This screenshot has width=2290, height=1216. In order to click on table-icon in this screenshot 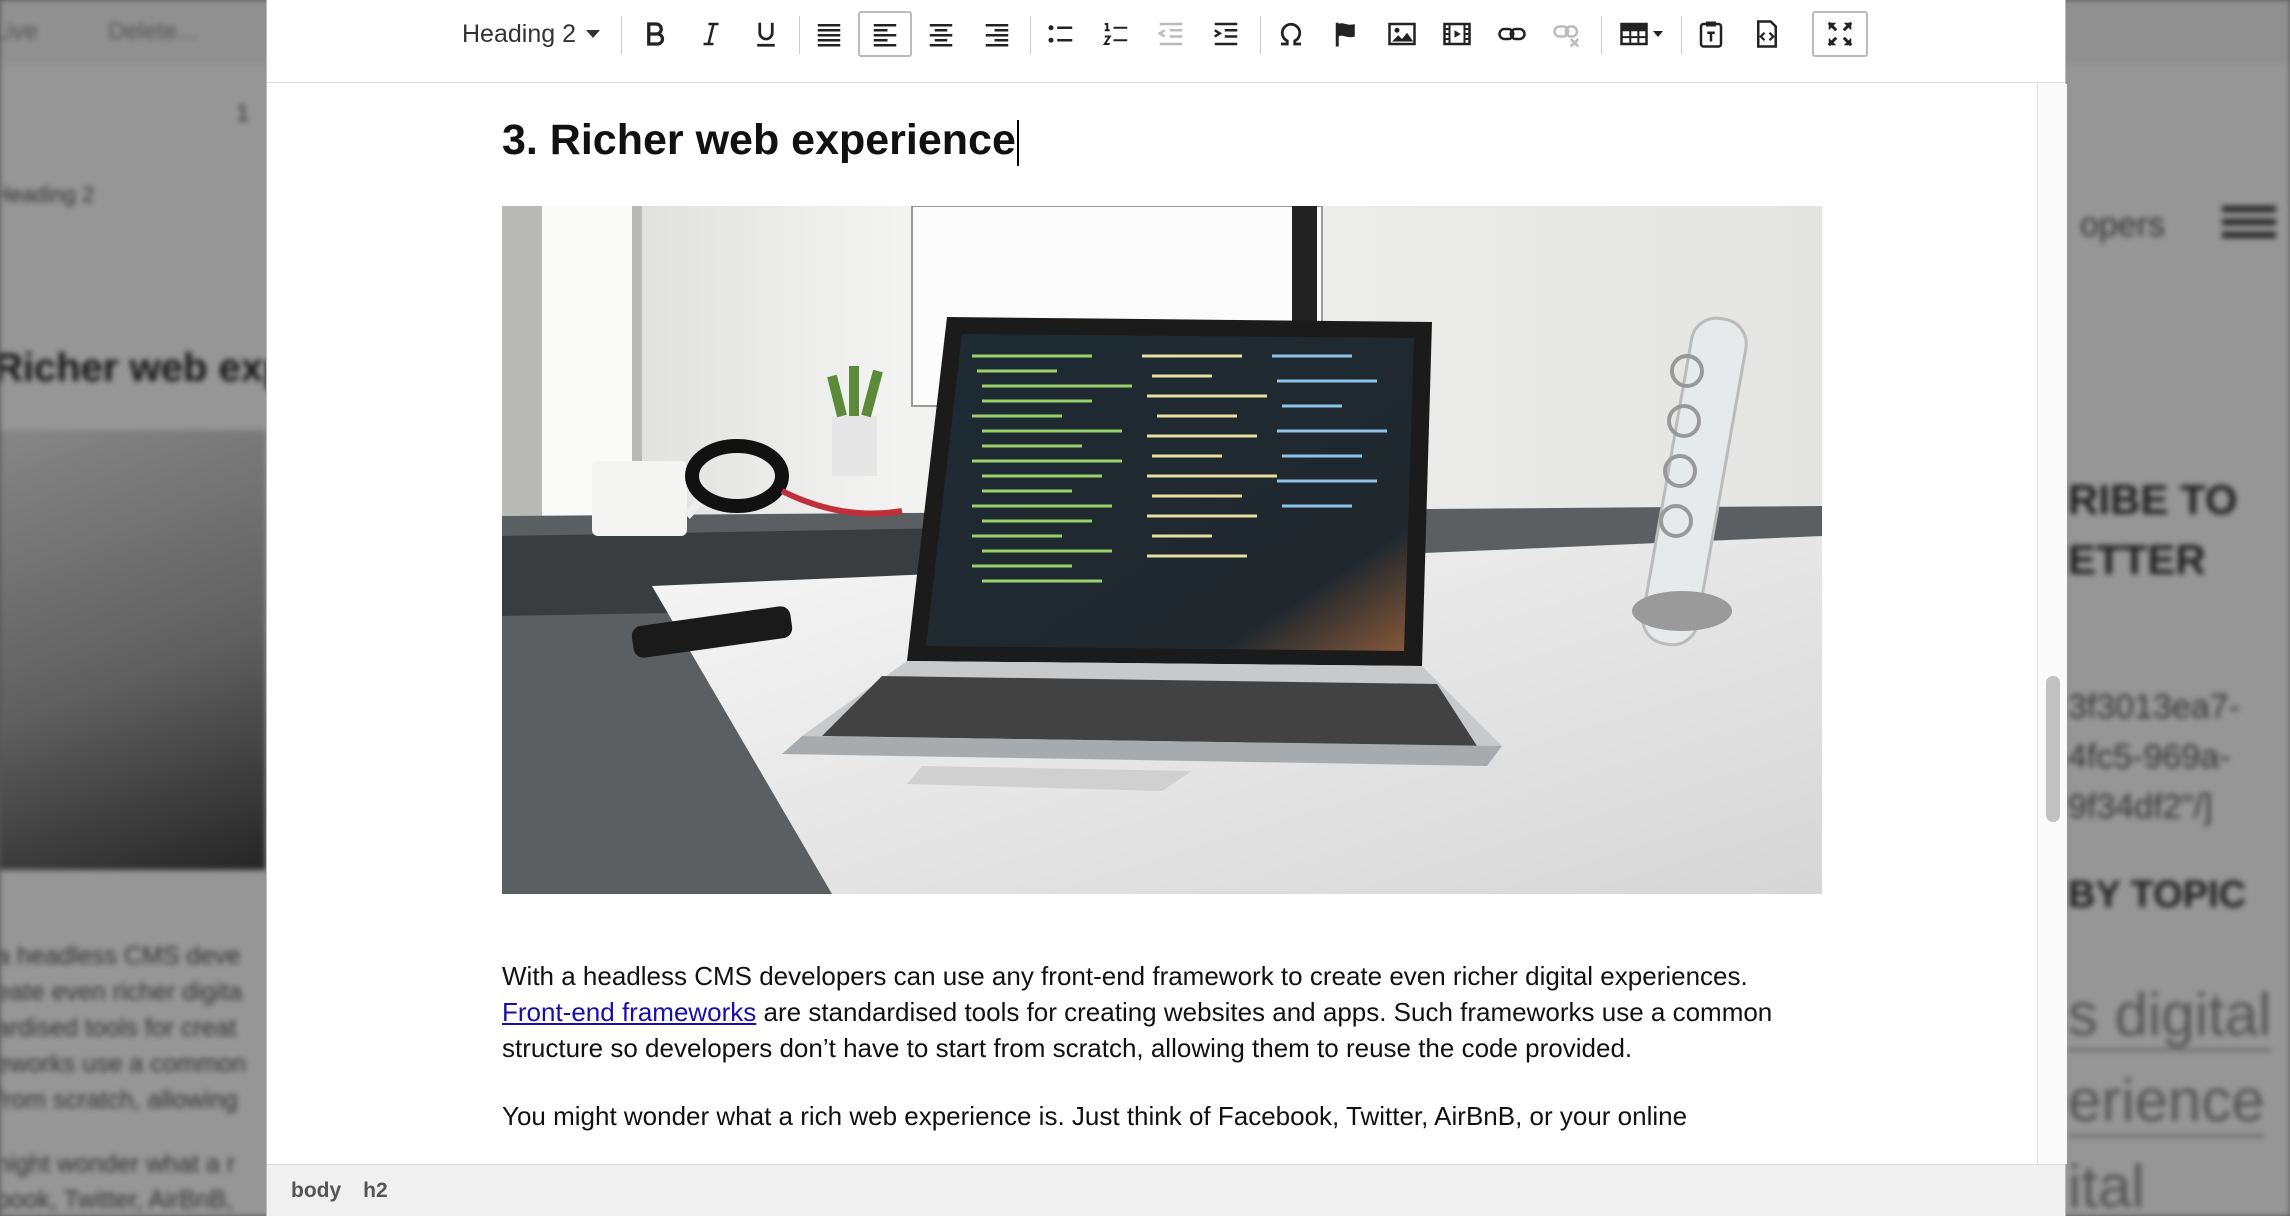, I will do `click(1634, 34)`.